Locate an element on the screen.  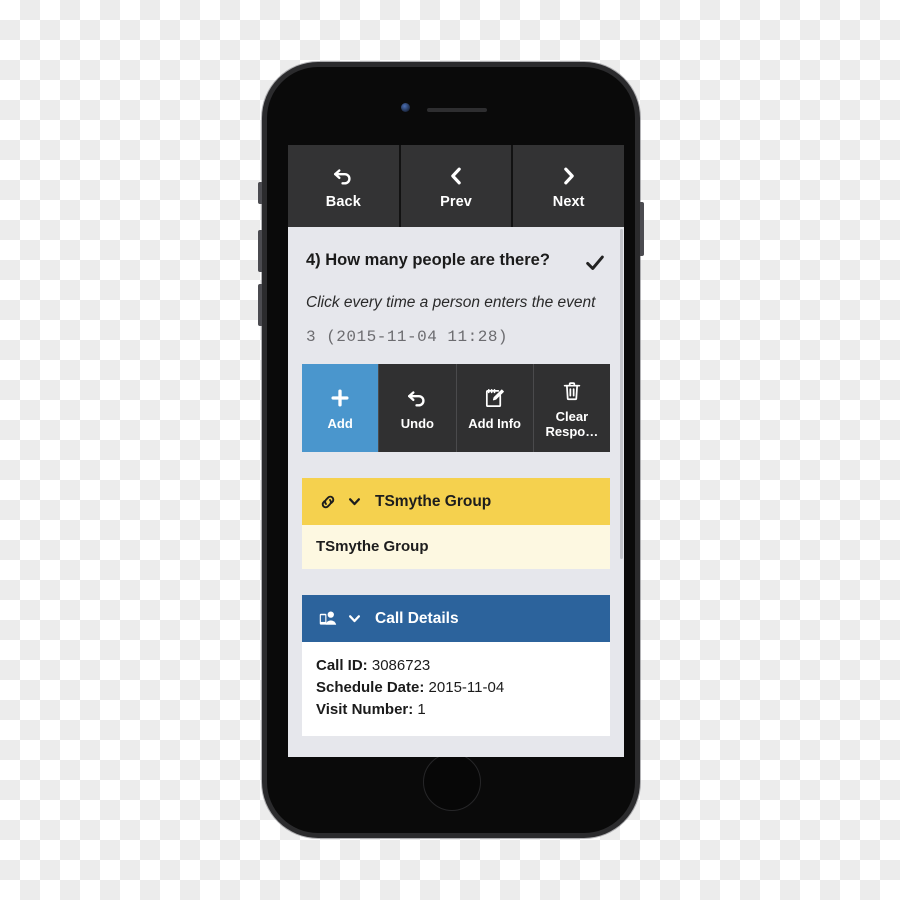
add-info-button-label: Add Info is located at coordinates (494, 424).